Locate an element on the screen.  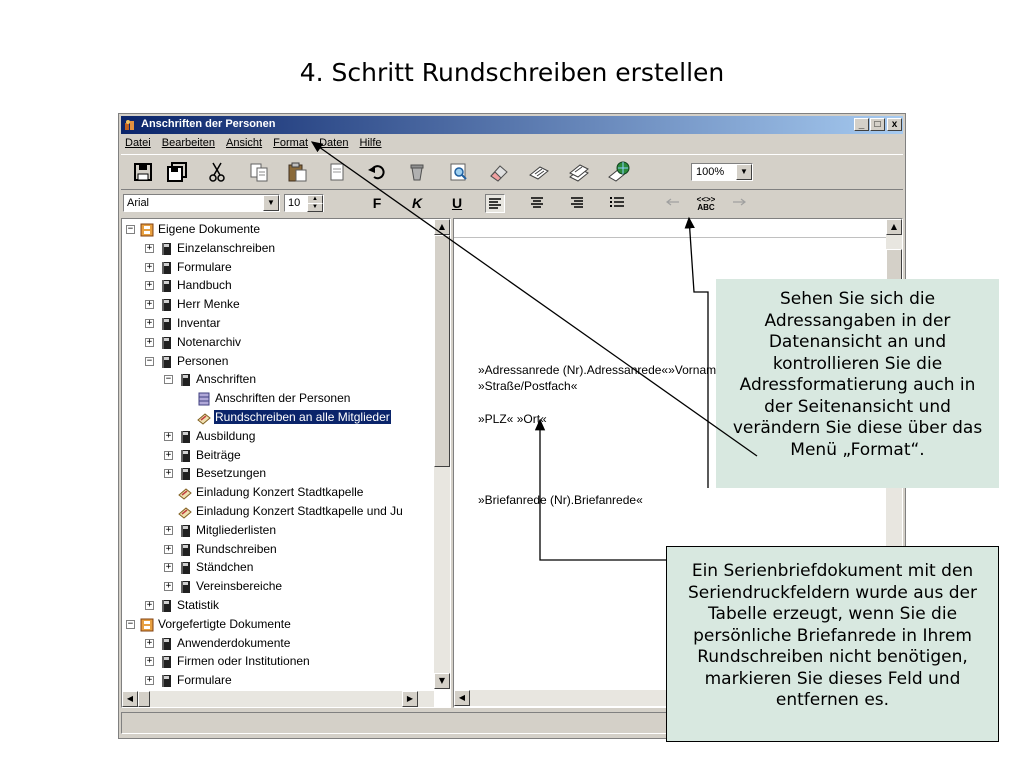
merge-field-street-line: »Straße/Postfach« is located at coordinates (527, 386).